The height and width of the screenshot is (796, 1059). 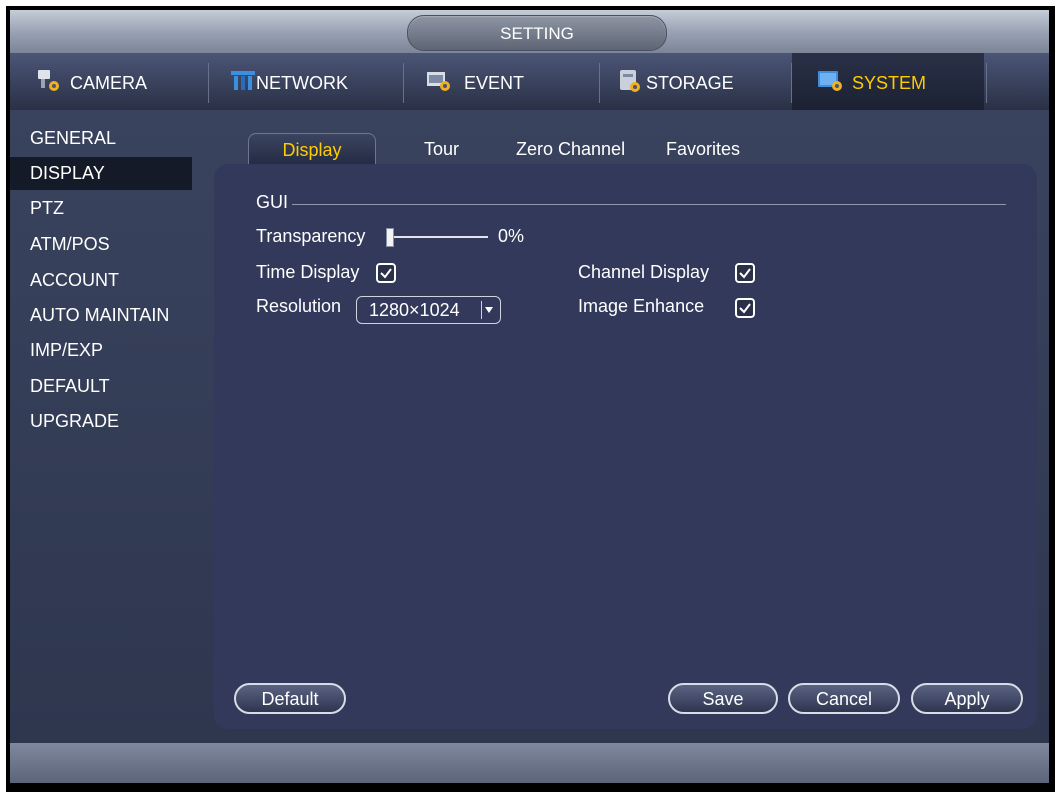 I want to click on image-enhance-label: Image Enhance, so click(x=641, y=306).